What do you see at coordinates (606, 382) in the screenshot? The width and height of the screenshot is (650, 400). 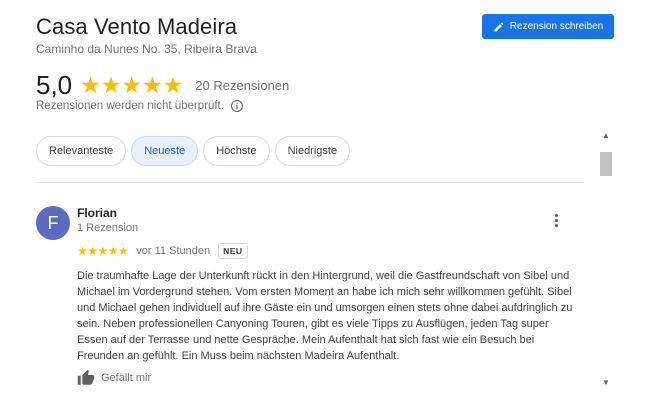 I see `scroll-down-icon: ▼` at bounding box center [606, 382].